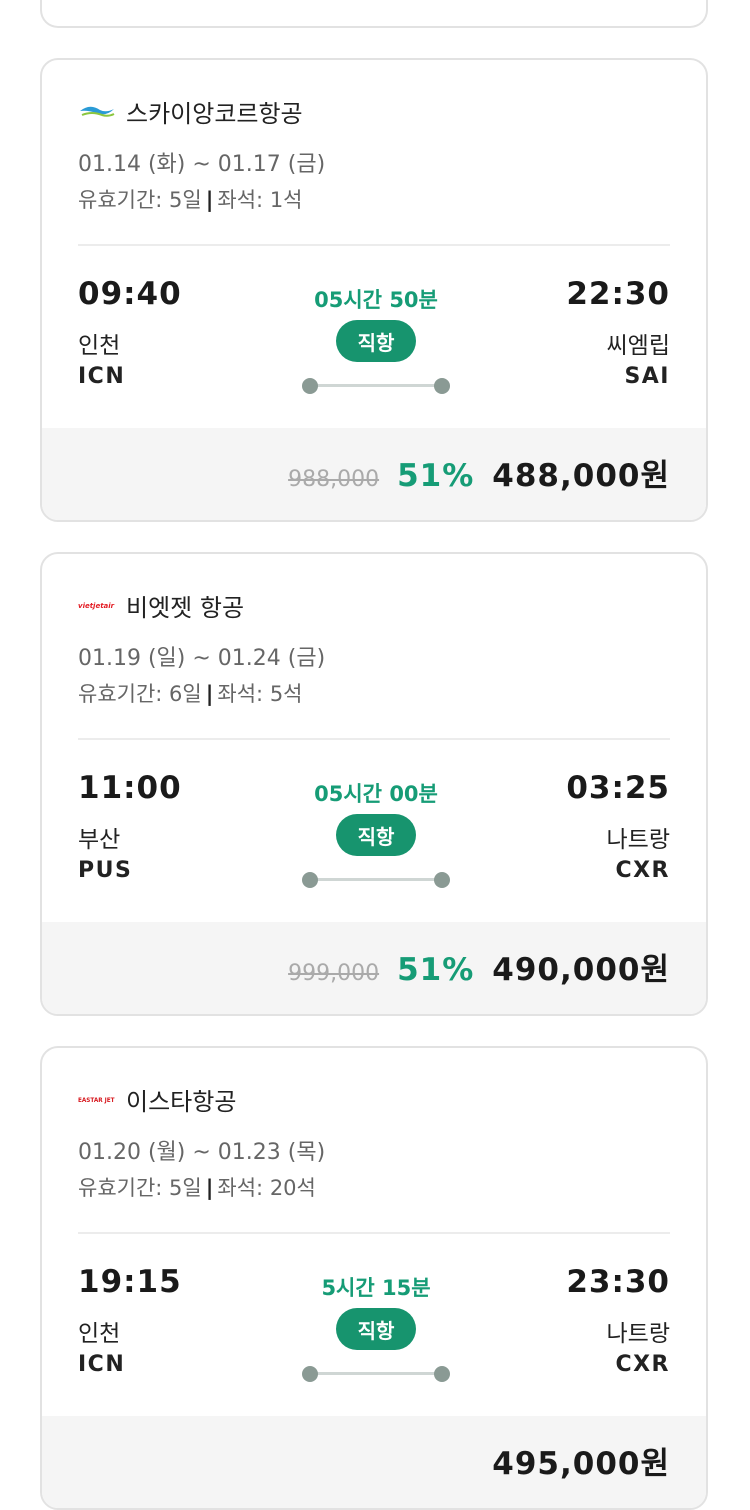  What do you see at coordinates (334, 479) in the screenshot?
I see `original-price: 988,000` at bounding box center [334, 479].